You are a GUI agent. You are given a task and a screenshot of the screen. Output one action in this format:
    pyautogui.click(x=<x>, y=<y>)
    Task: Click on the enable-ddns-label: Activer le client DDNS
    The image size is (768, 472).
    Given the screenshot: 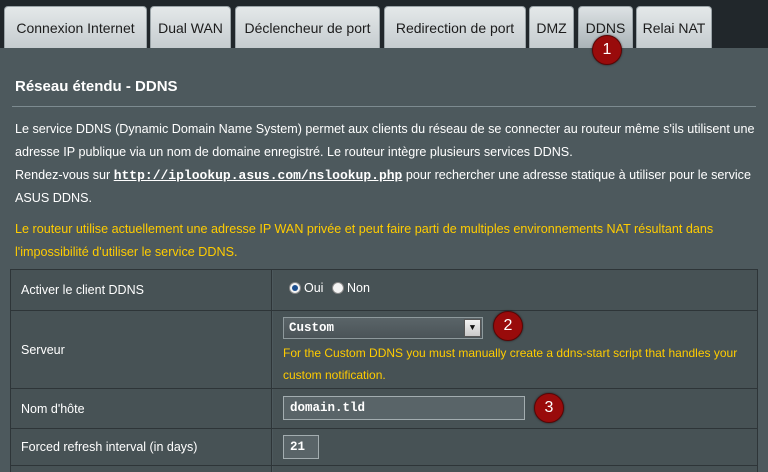 What is the action you would take?
    pyautogui.click(x=141, y=290)
    